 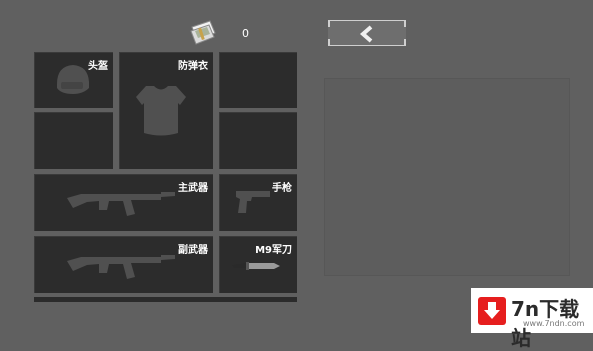 What do you see at coordinates (161, 111) in the screenshot?
I see `vest-icon` at bounding box center [161, 111].